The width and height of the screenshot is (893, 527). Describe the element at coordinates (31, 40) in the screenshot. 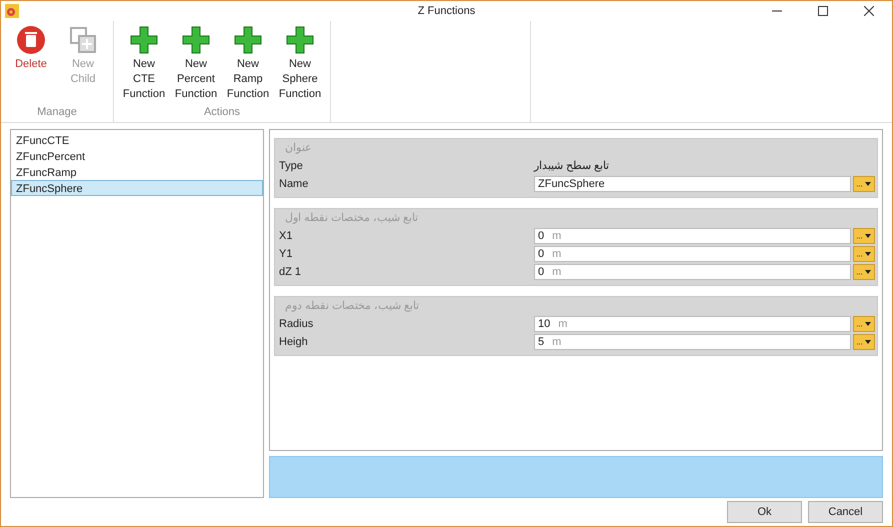

I see `trash-icon` at that location.